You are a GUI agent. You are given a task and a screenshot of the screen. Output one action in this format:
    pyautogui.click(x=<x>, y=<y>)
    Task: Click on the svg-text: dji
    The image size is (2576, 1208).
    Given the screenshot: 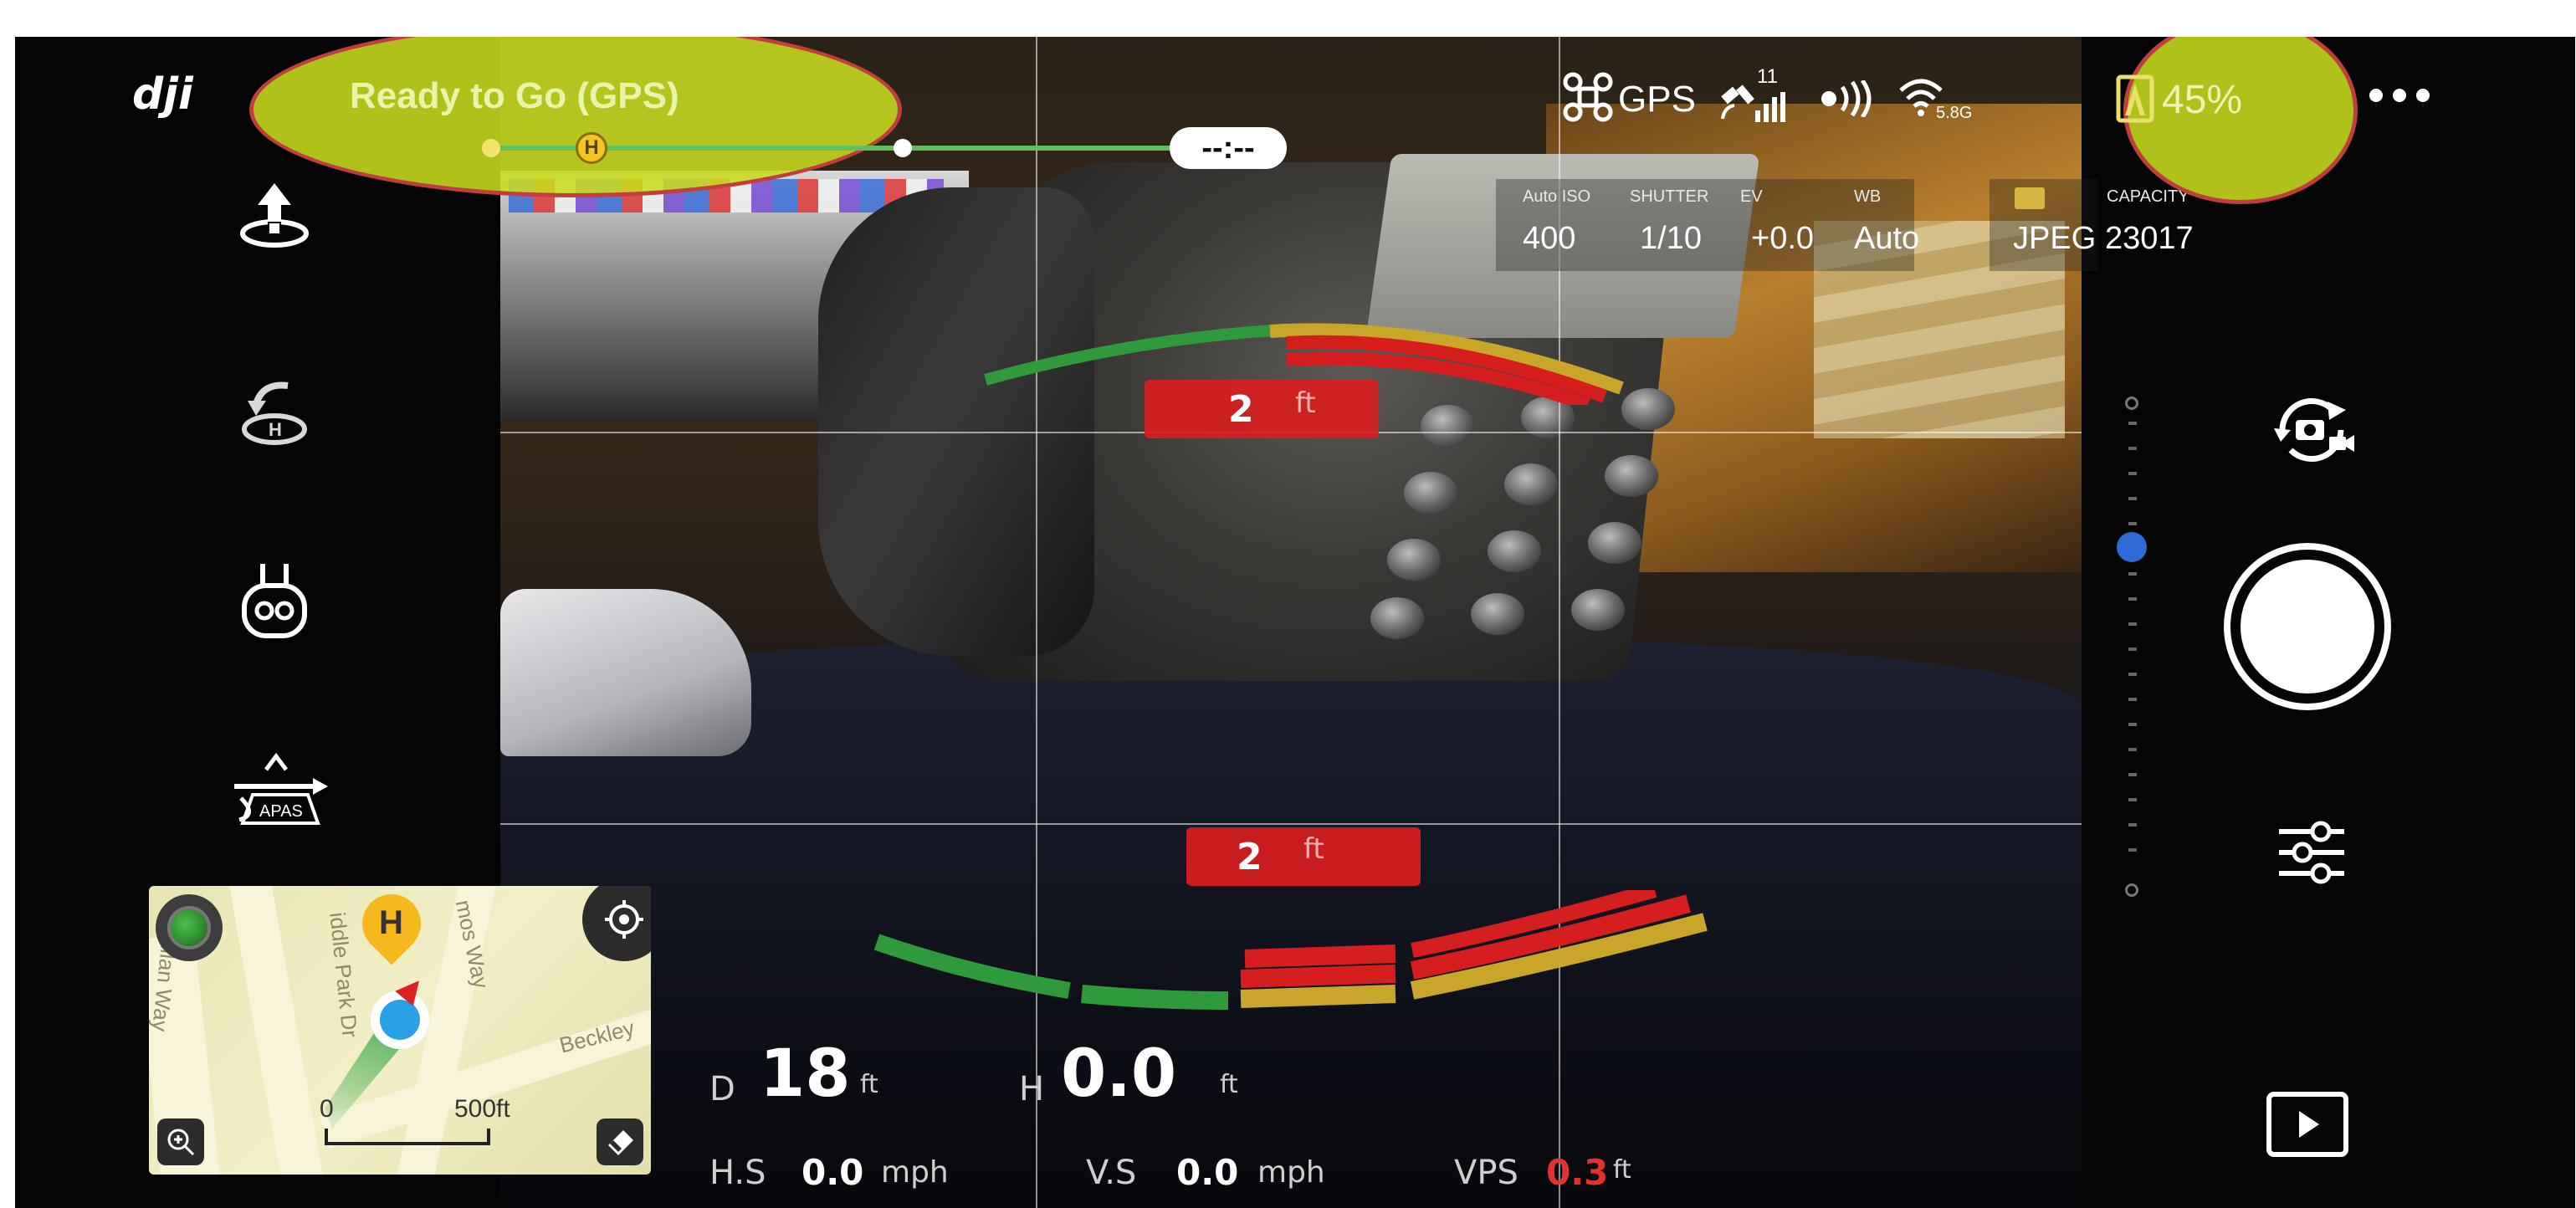 What is the action you would take?
    pyautogui.click(x=163, y=95)
    